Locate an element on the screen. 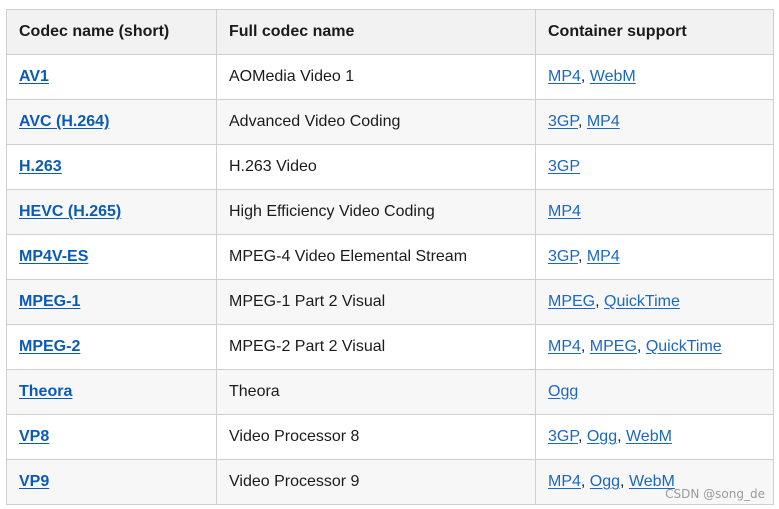 The width and height of the screenshot is (779, 509). table-row: VP9 Video Processor 9 MP4, Ogg, WebM is located at coordinates (390, 482).